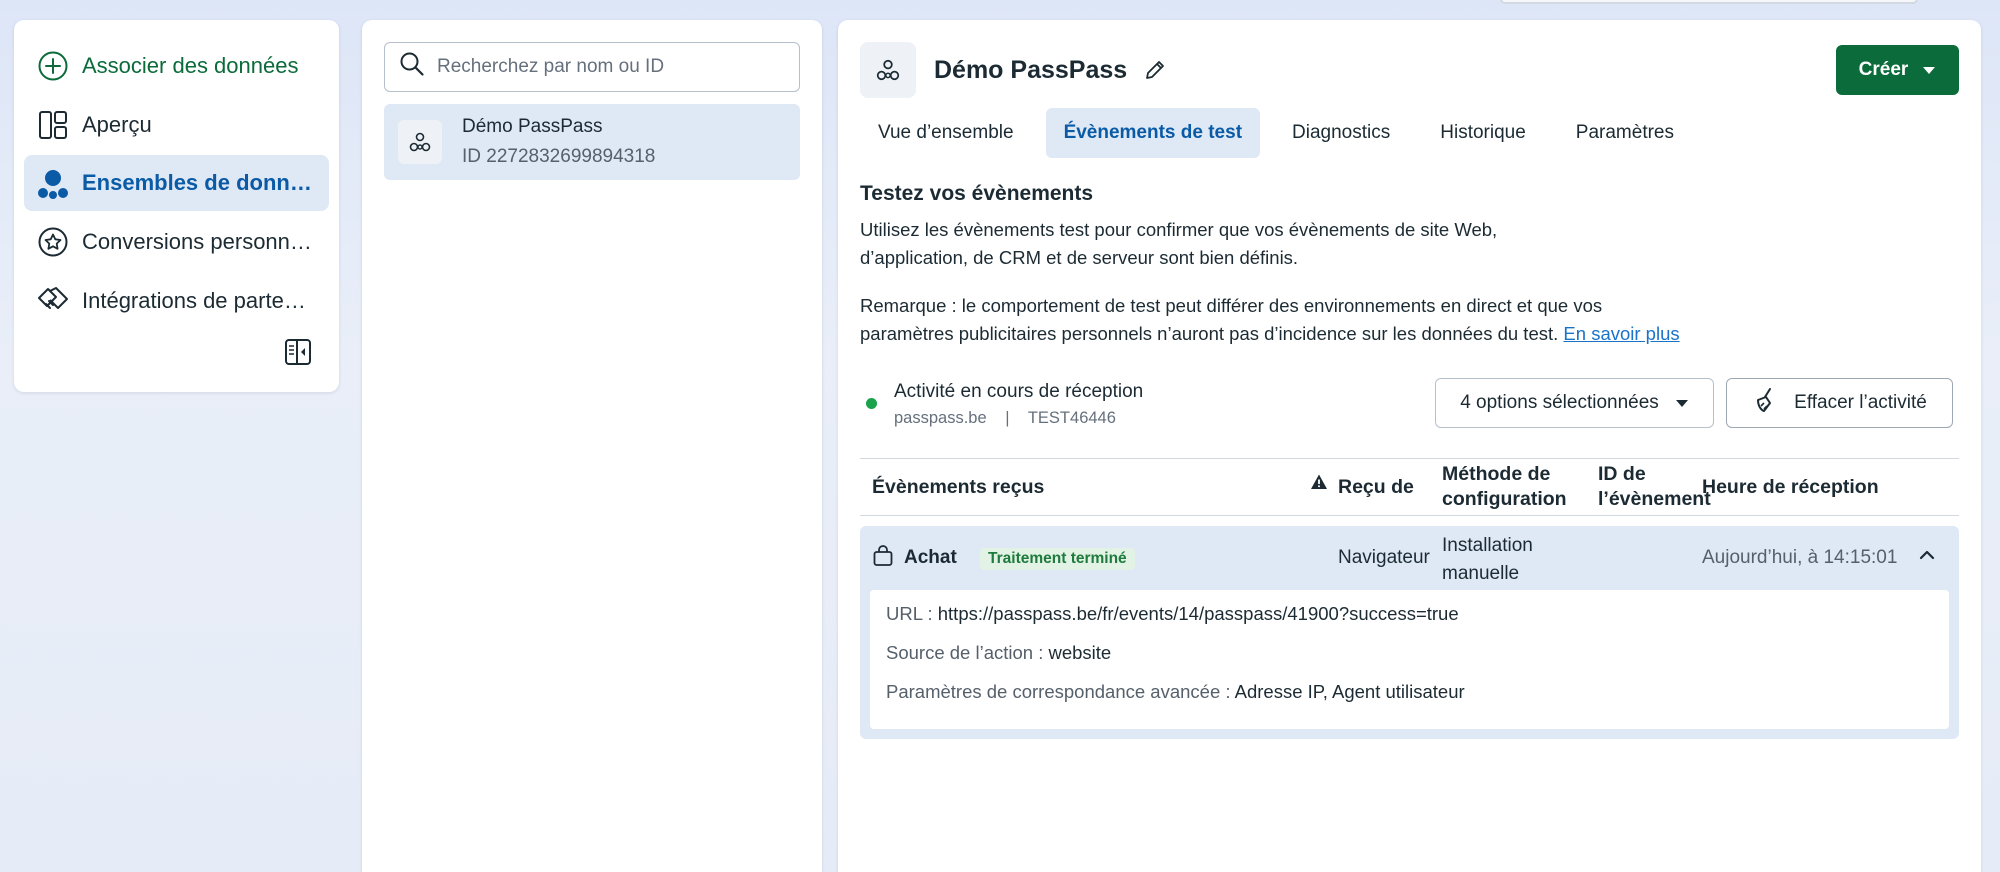 The width and height of the screenshot is (2000, 872). What do you see at coordinates (199, 300) in the screenshot?
I see `nav-item-label: Intégrations de partenaires` at bounding box center [199, 300].